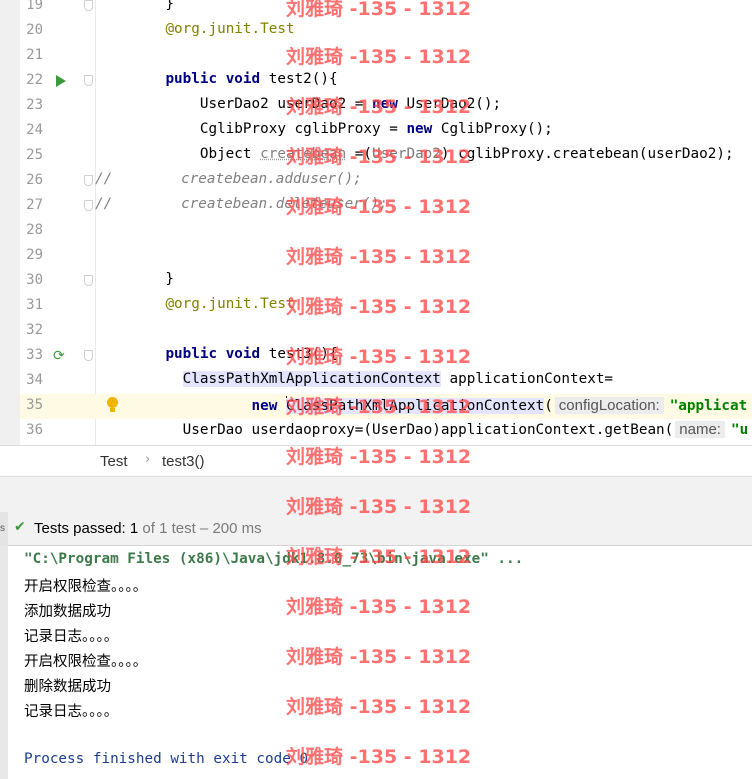  What do you see at coordinates (34, 230) in the screenshot?
I see `line-number: 28` at bounding box center [34, 230].